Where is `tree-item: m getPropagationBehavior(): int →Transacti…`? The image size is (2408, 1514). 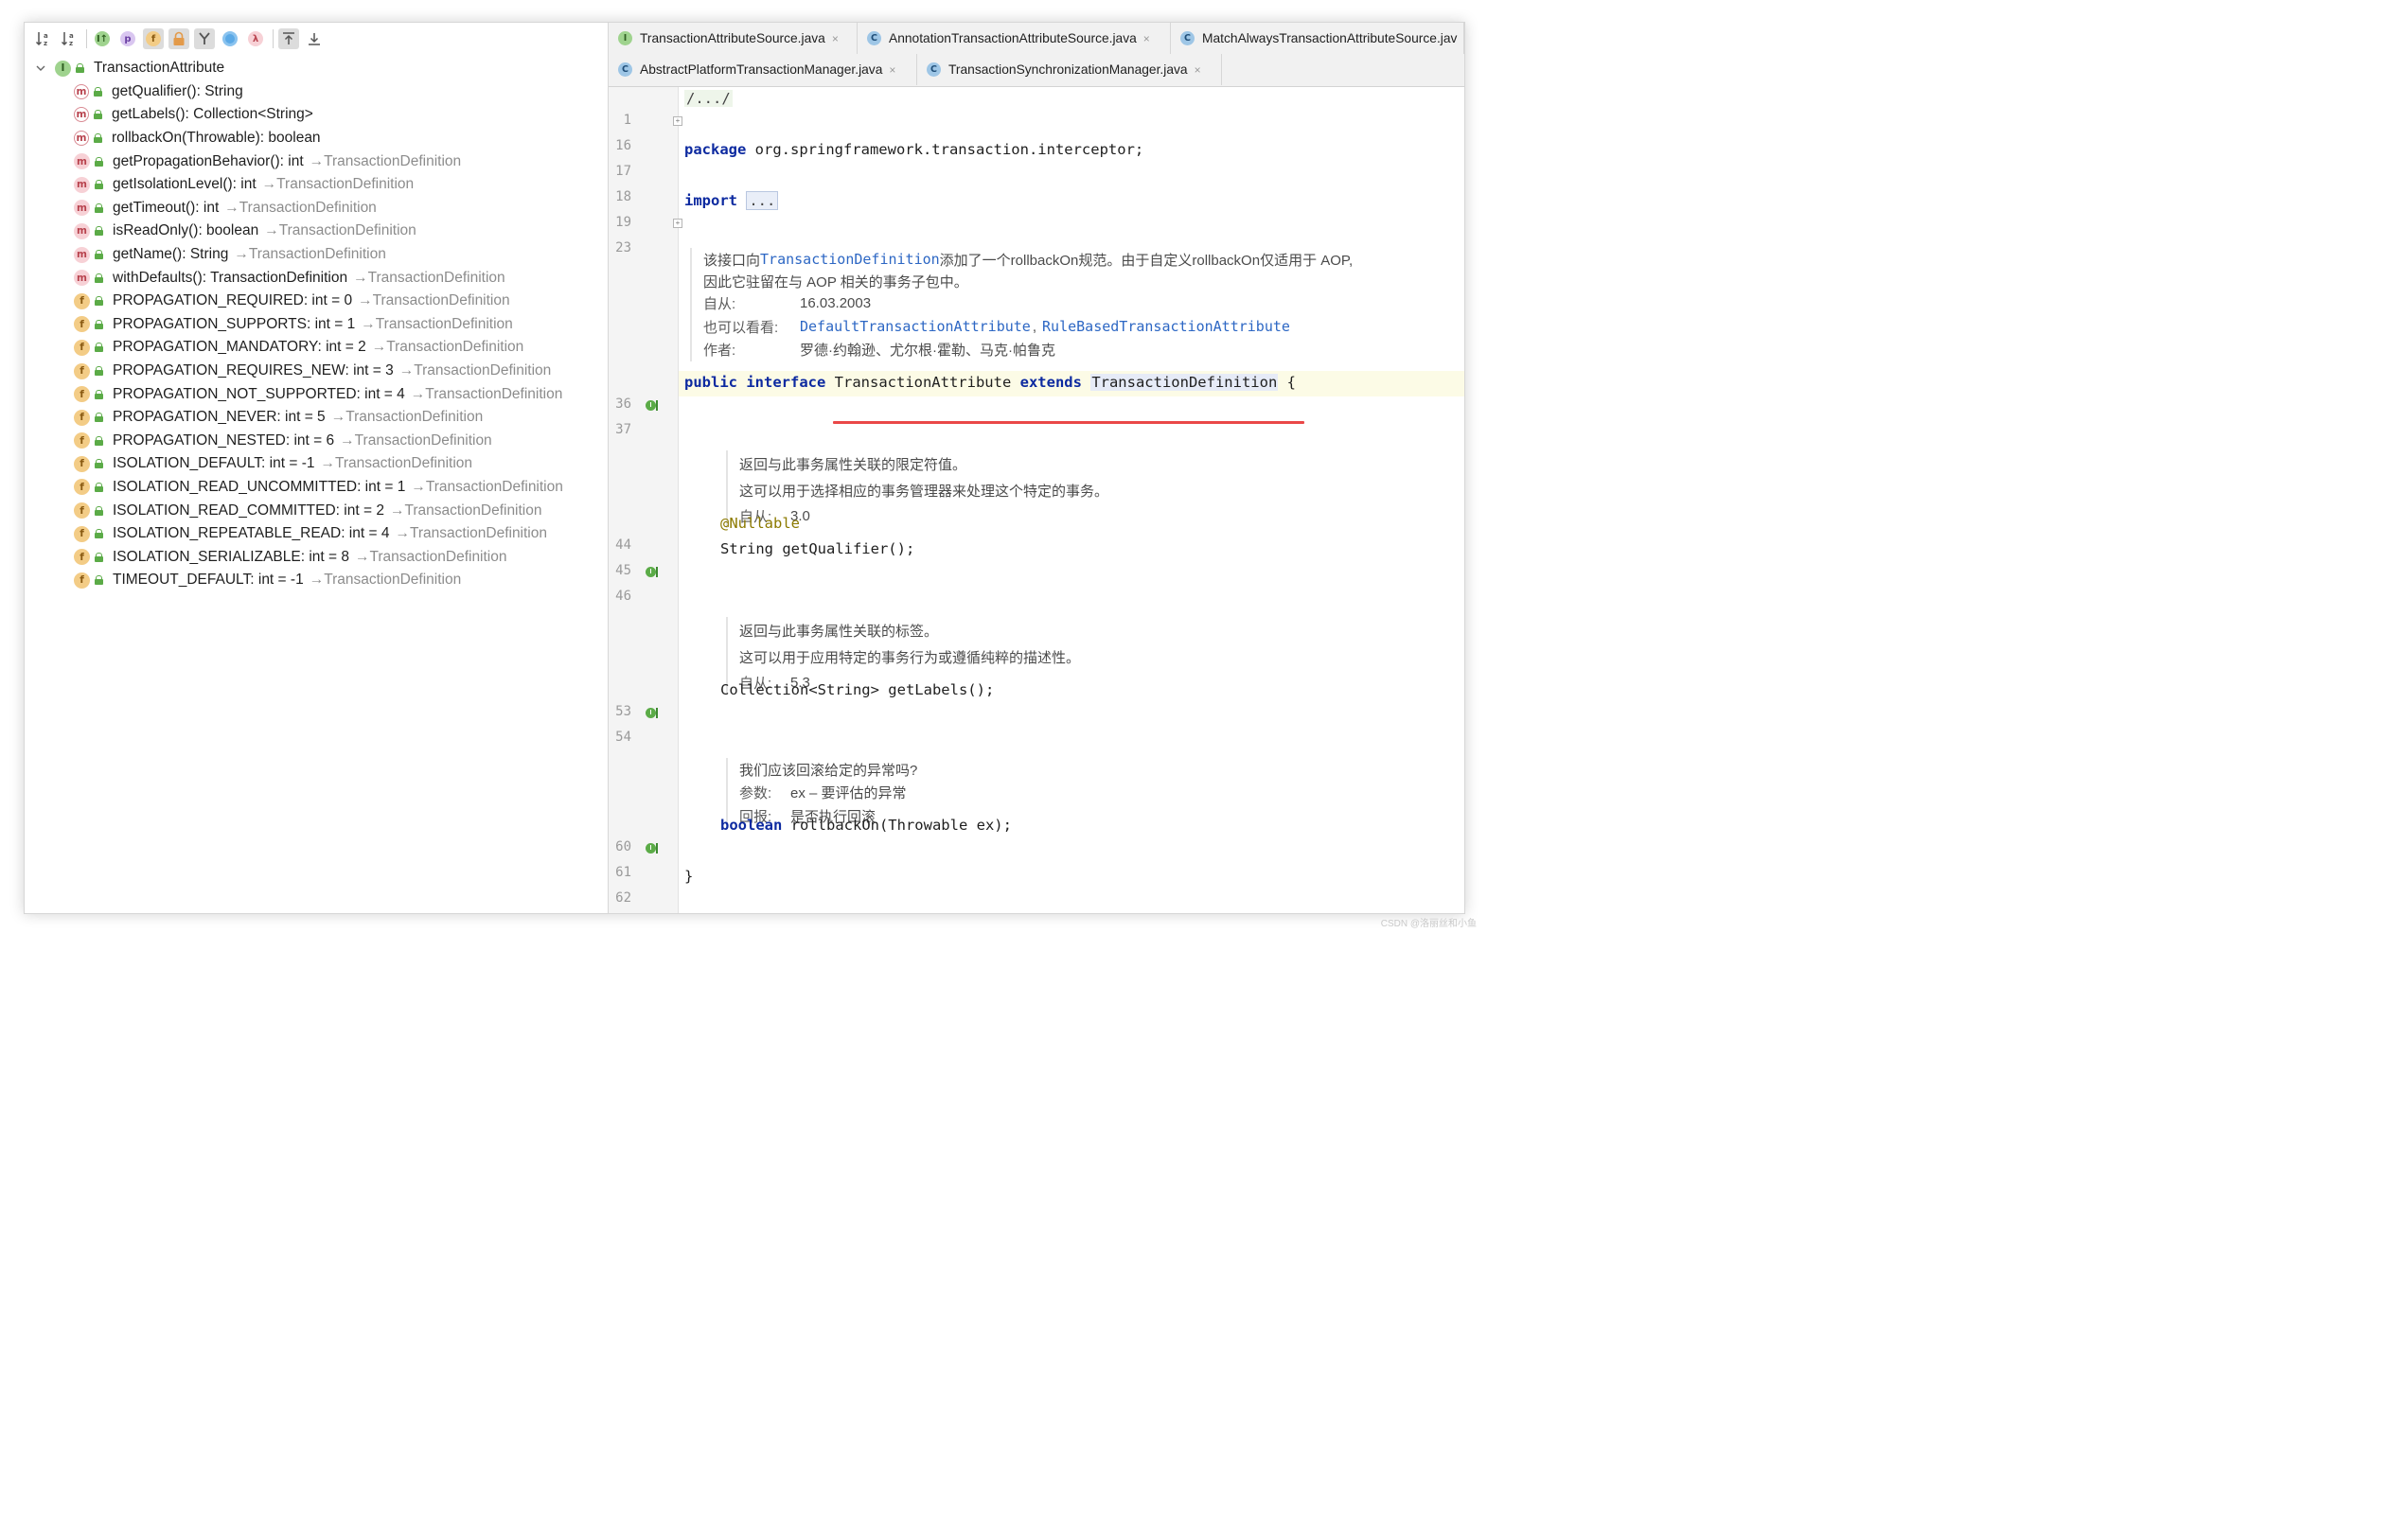
tree-item: m getPropagationBehavior(): int →Transacti… is located at coordinates (317, 162).